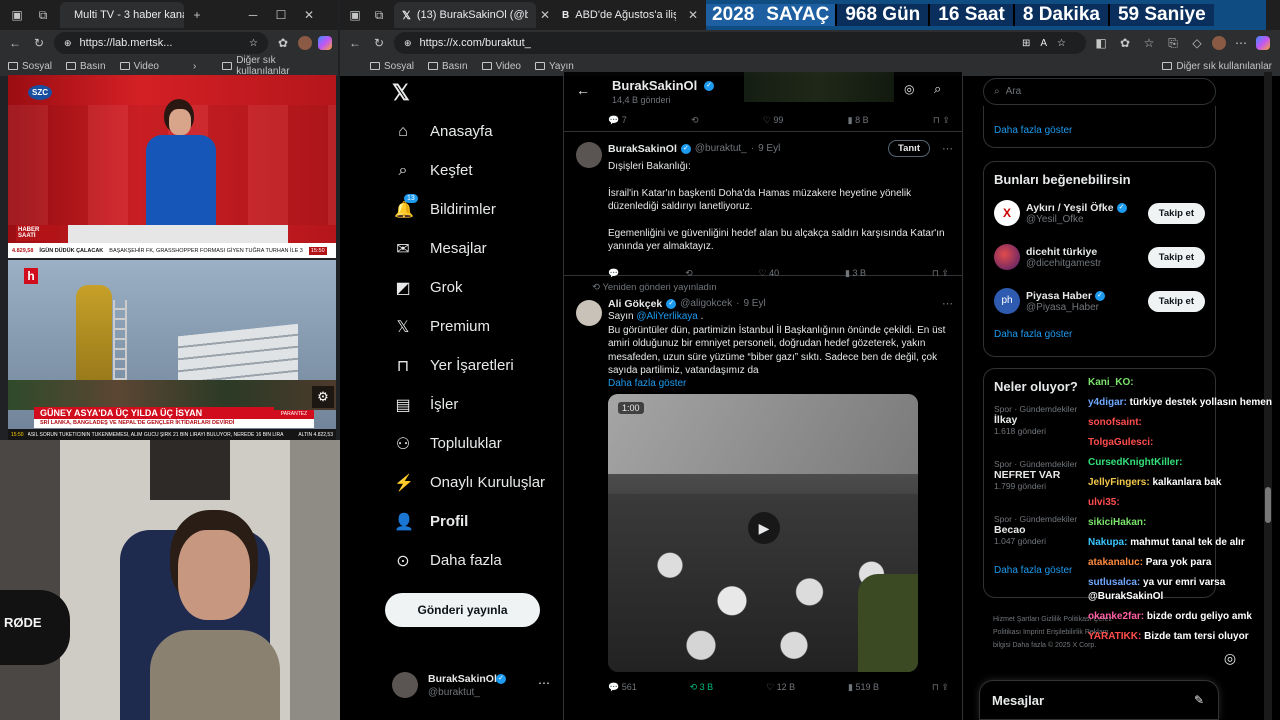 This screenshot has width=1280, height=720. What do you see at coordinates (451, 560) in the screenshot?
I see `nav-item-more: ⊙ Daha fazla` at bounding box center [451, 560].